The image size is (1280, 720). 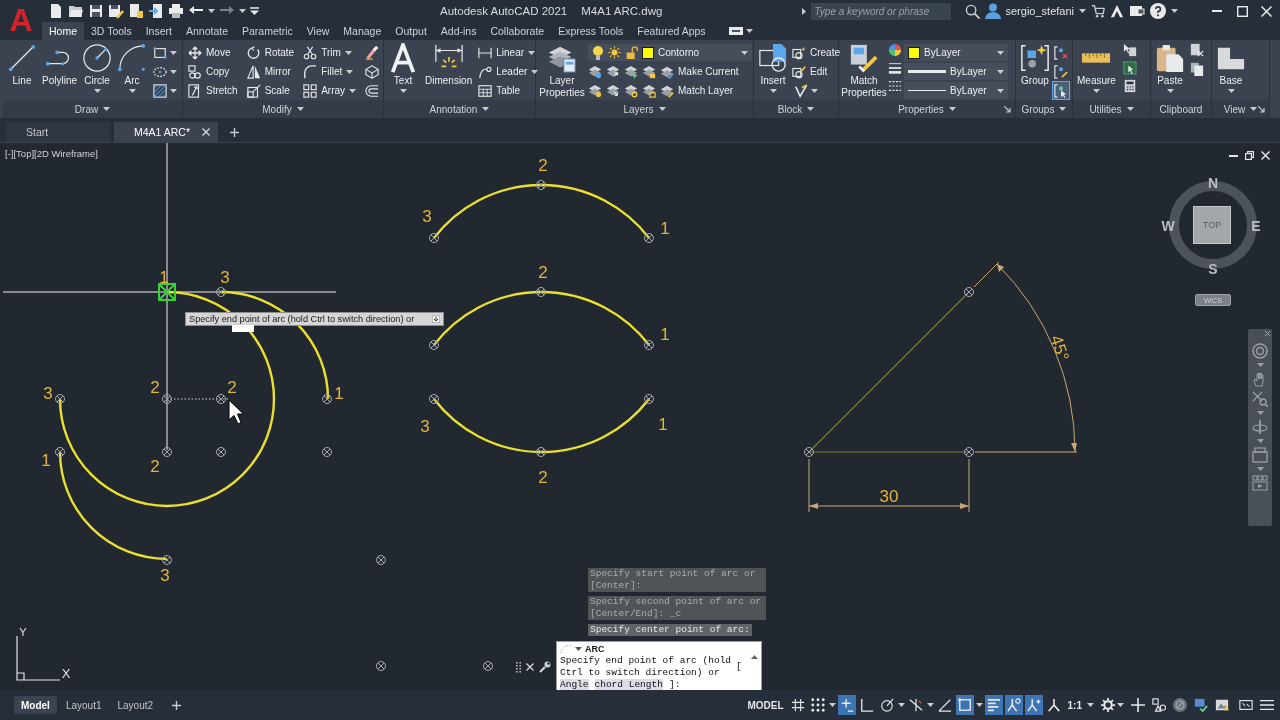 What do you see at coordinates (1180, 705) in the screenshot?
I see `isolate-circle-icon` at bounding box center [1180, 705].